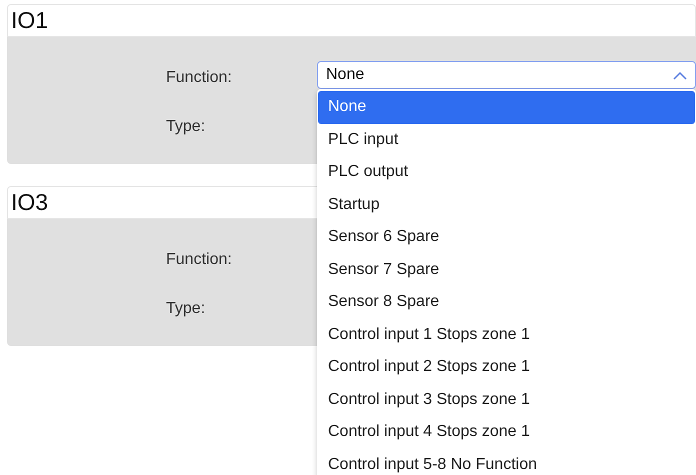 The width and height of the screenshot is (696, 475). I want to click on dropdown-option: PLC input, so click(506, 140).